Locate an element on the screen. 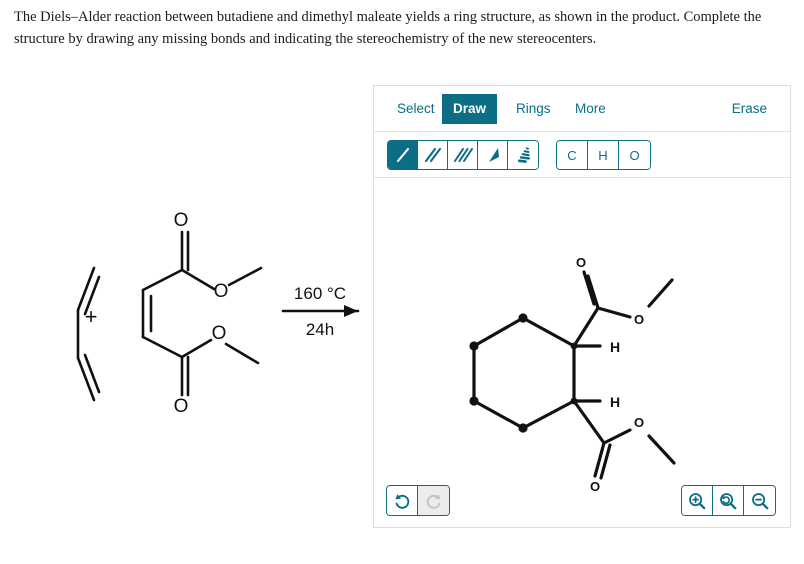 The width and height of the screenshot is (804, 564). wedge-bond-icon is located at coordinates (493, 155).